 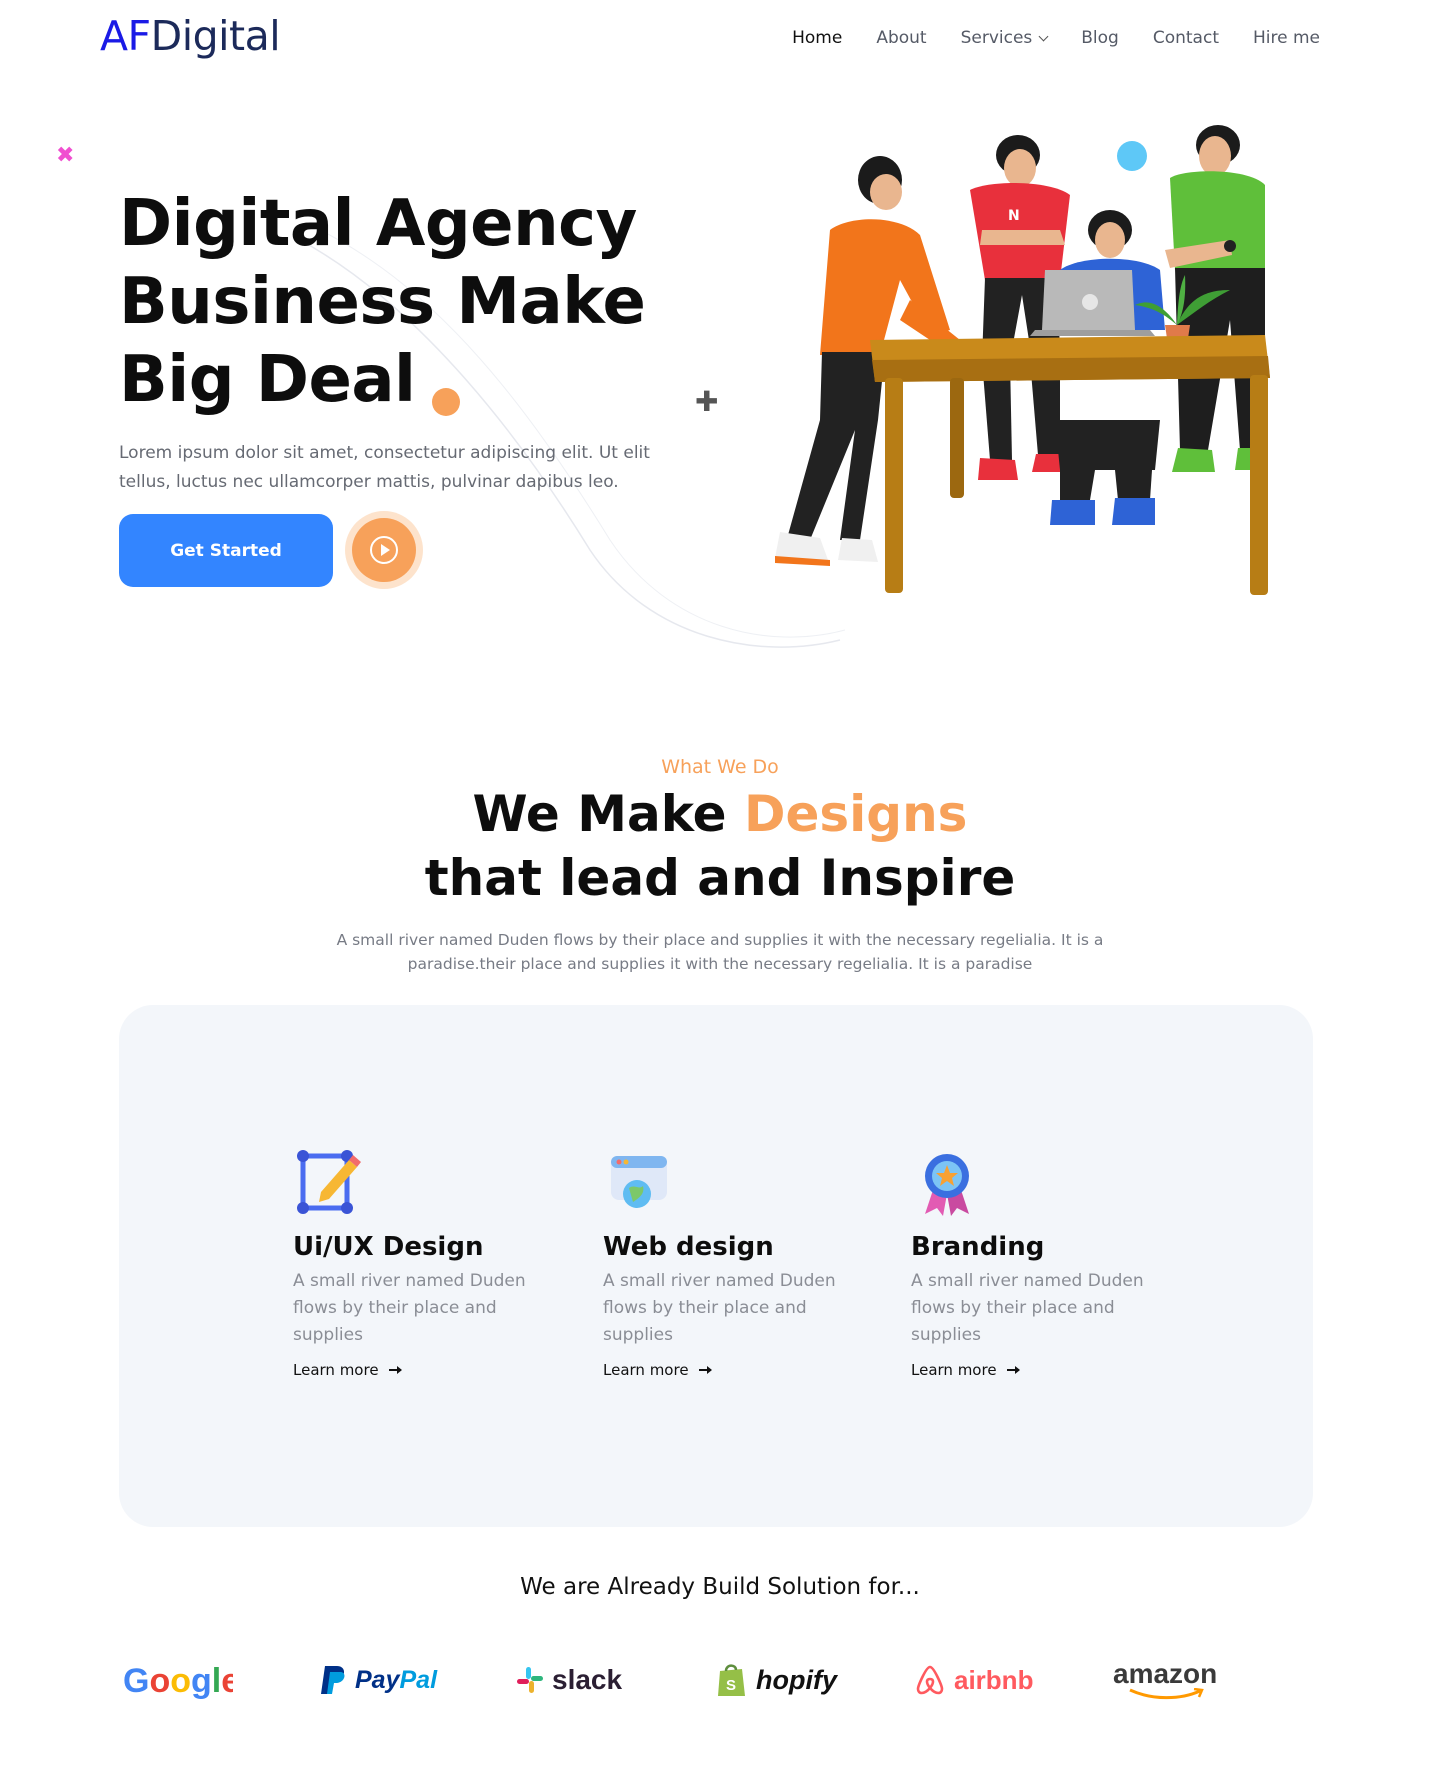 I want to click on airbnb-wordmark: airbnb, so click(x=994, y=1679).